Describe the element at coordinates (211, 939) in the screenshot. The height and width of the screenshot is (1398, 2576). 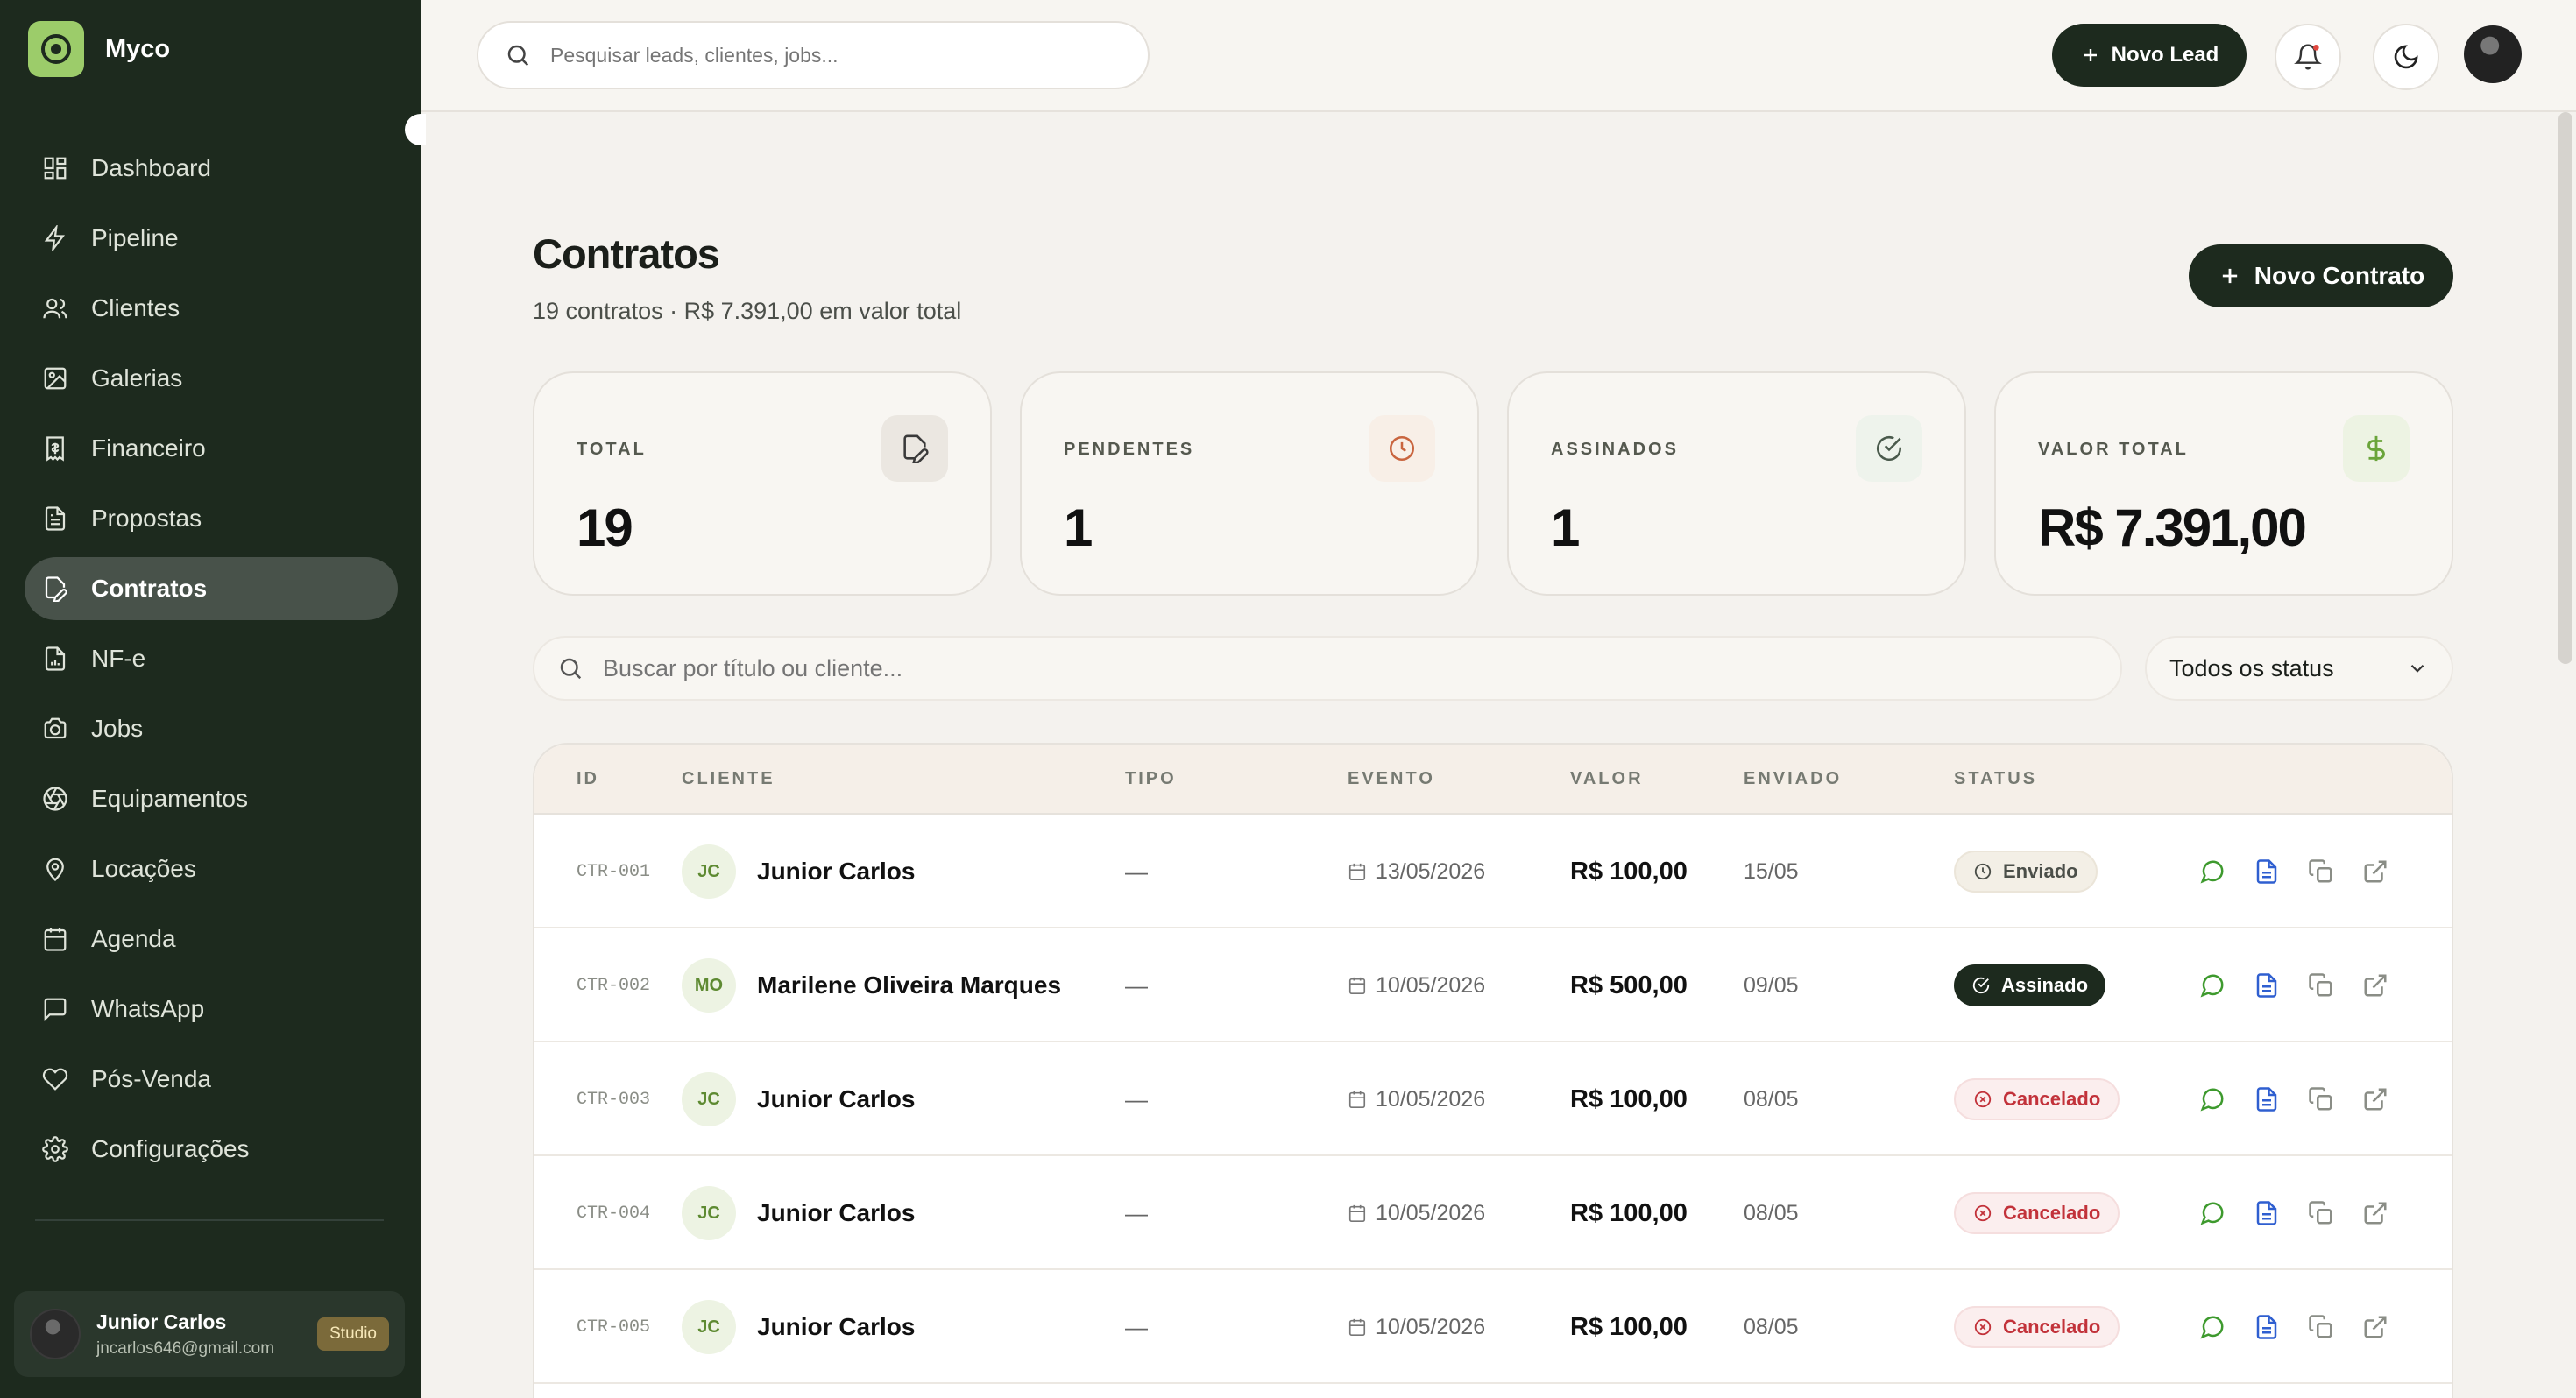
I see `sidebar-item-agenda: Agenda` at that location.